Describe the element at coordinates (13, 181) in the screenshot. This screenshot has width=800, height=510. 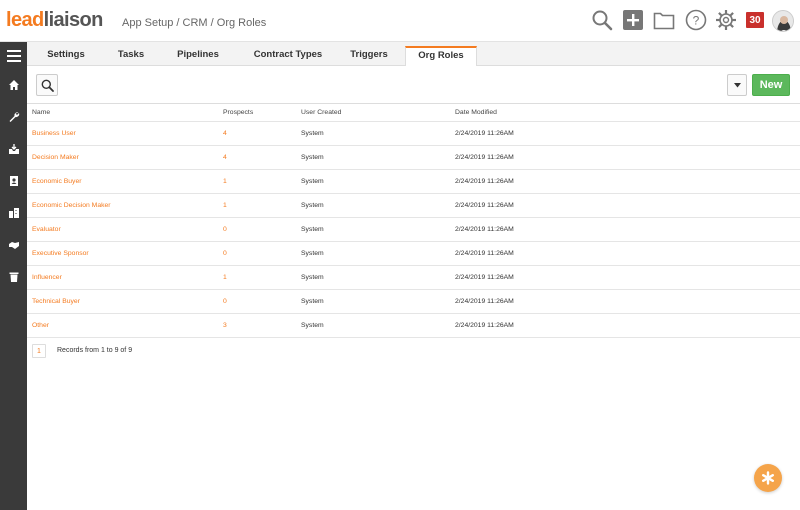
I see `contacts-icon` at that location.